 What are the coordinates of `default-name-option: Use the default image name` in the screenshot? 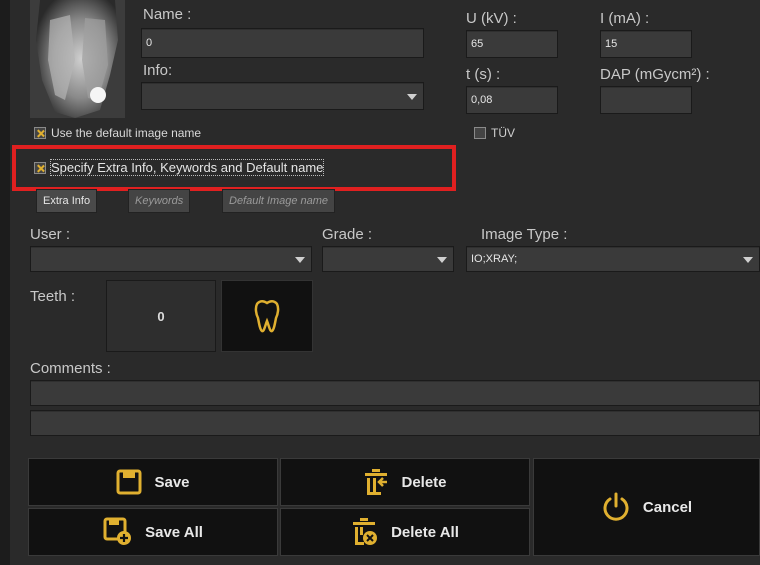 It's located at (117, 133).